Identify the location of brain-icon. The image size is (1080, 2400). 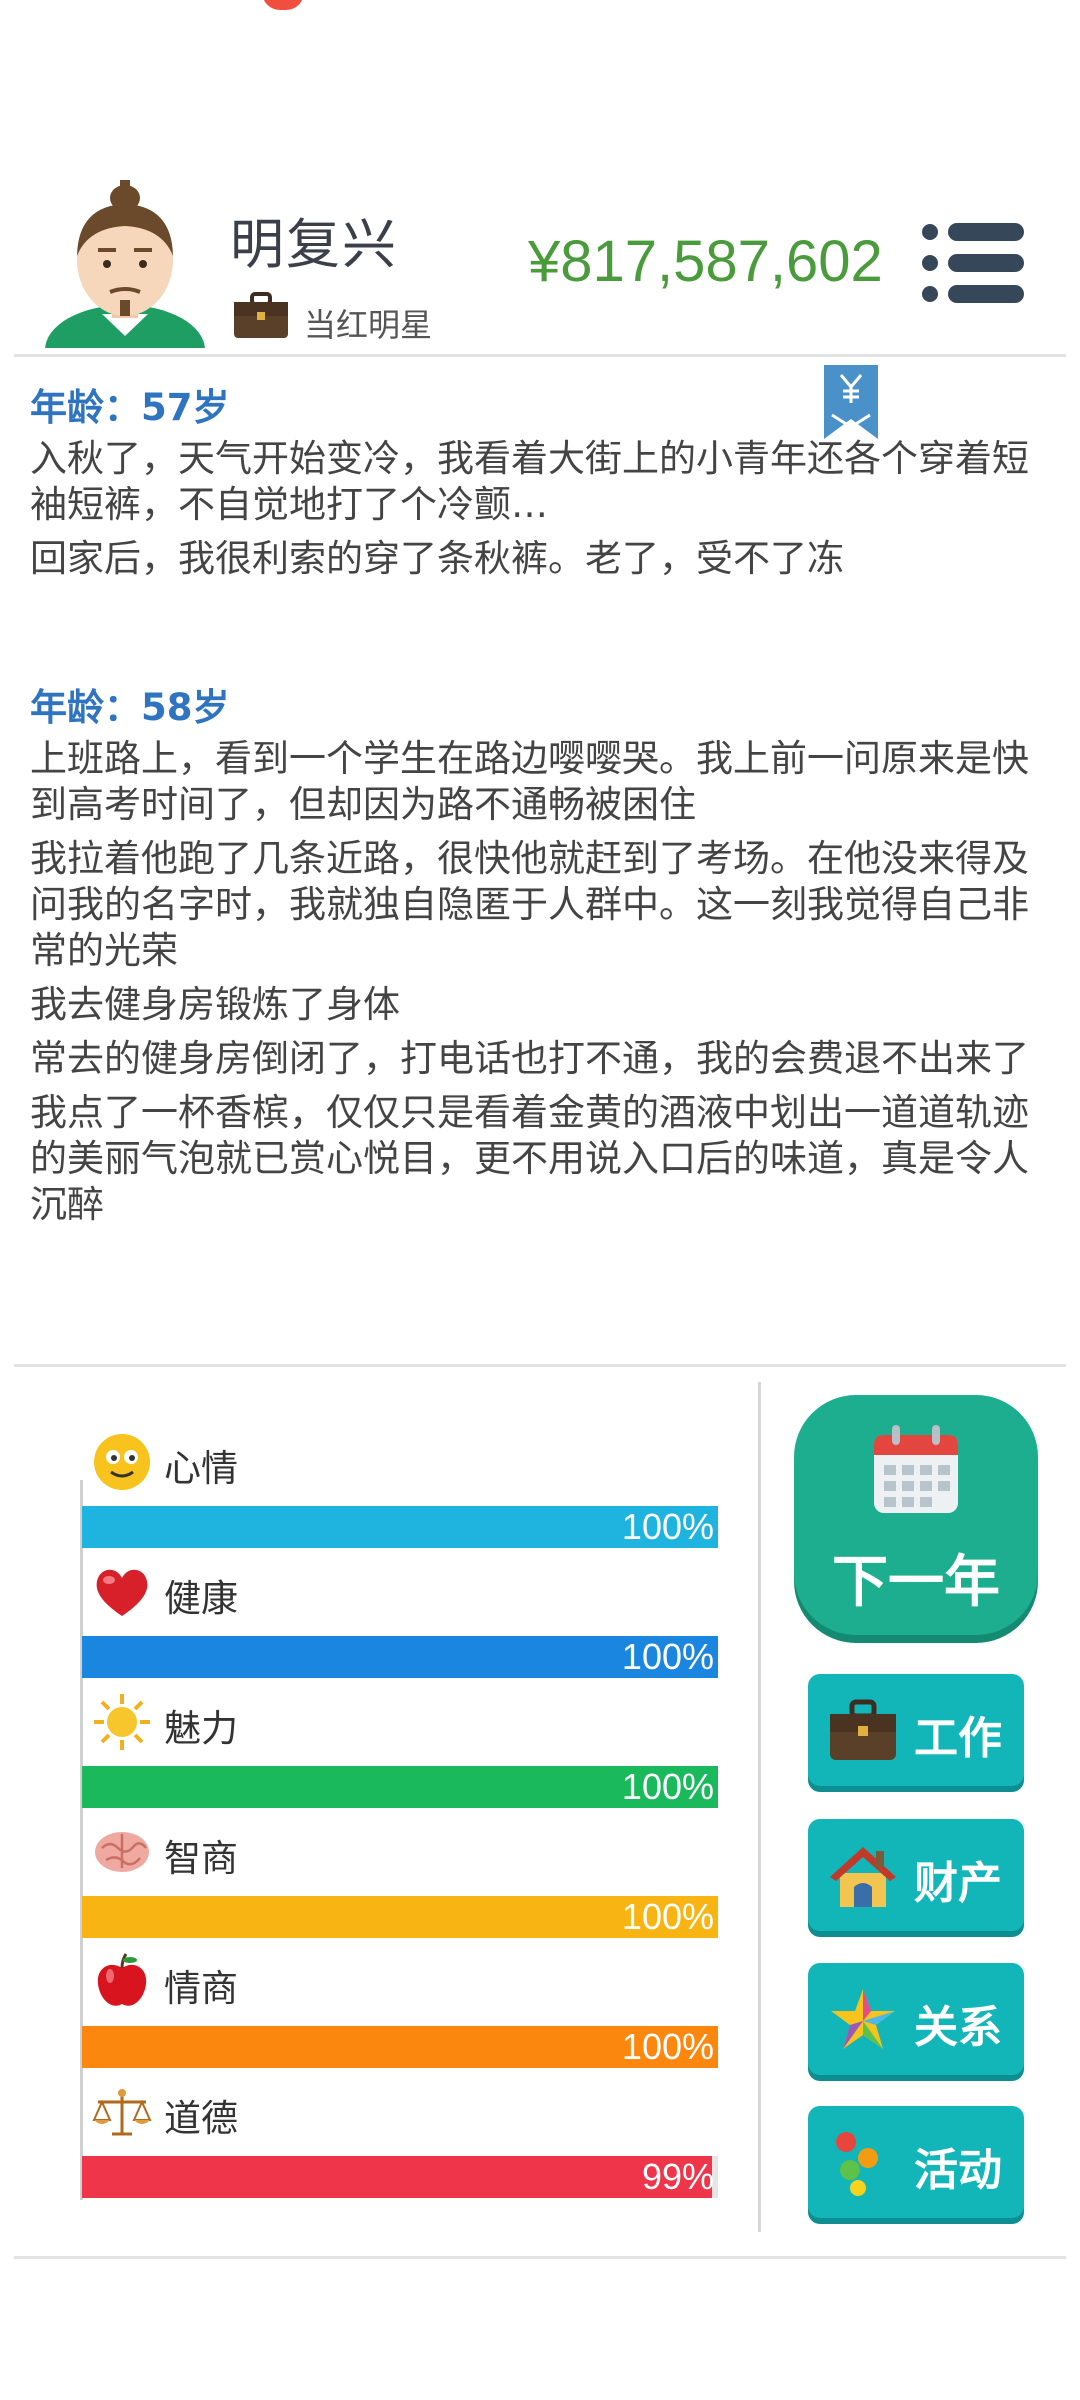
(122, 1852).